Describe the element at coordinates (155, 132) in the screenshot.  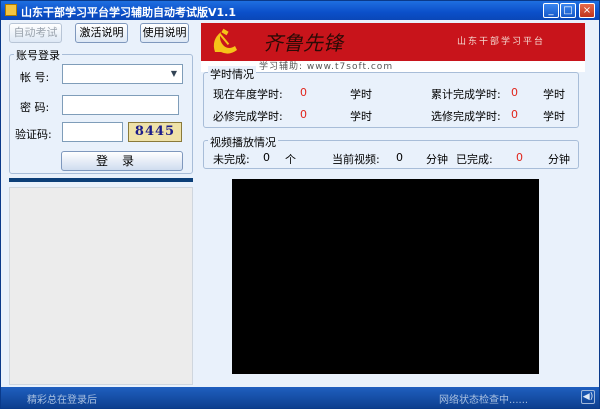
I see `captcha-image: 8445` at that location.